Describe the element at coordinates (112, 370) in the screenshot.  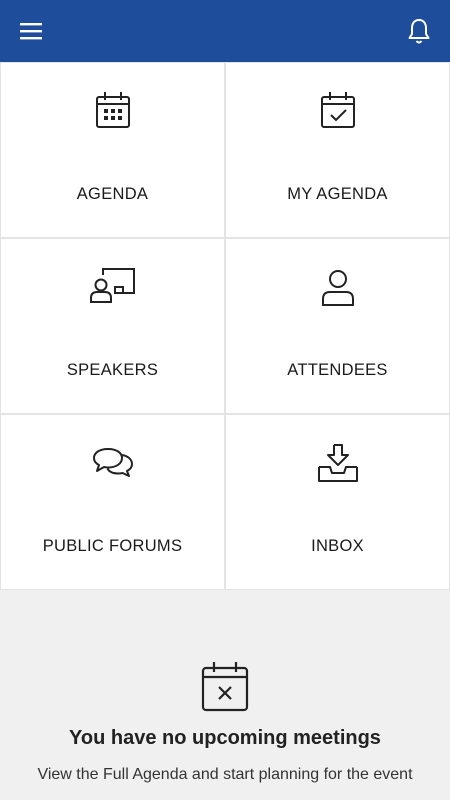
I see `tile-label-speakers: SPEAKERS` at that location.